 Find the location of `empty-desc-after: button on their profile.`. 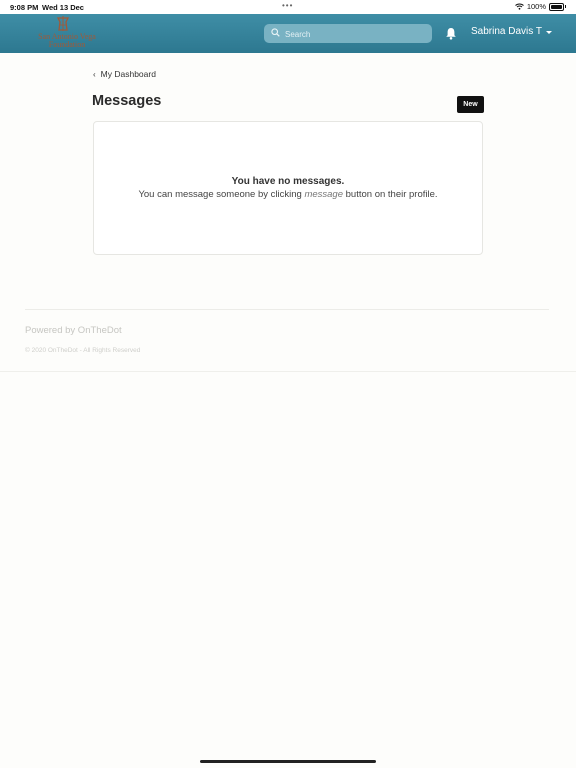

empty-desc-after: button on their profile. is located at coordinates (390, 194).